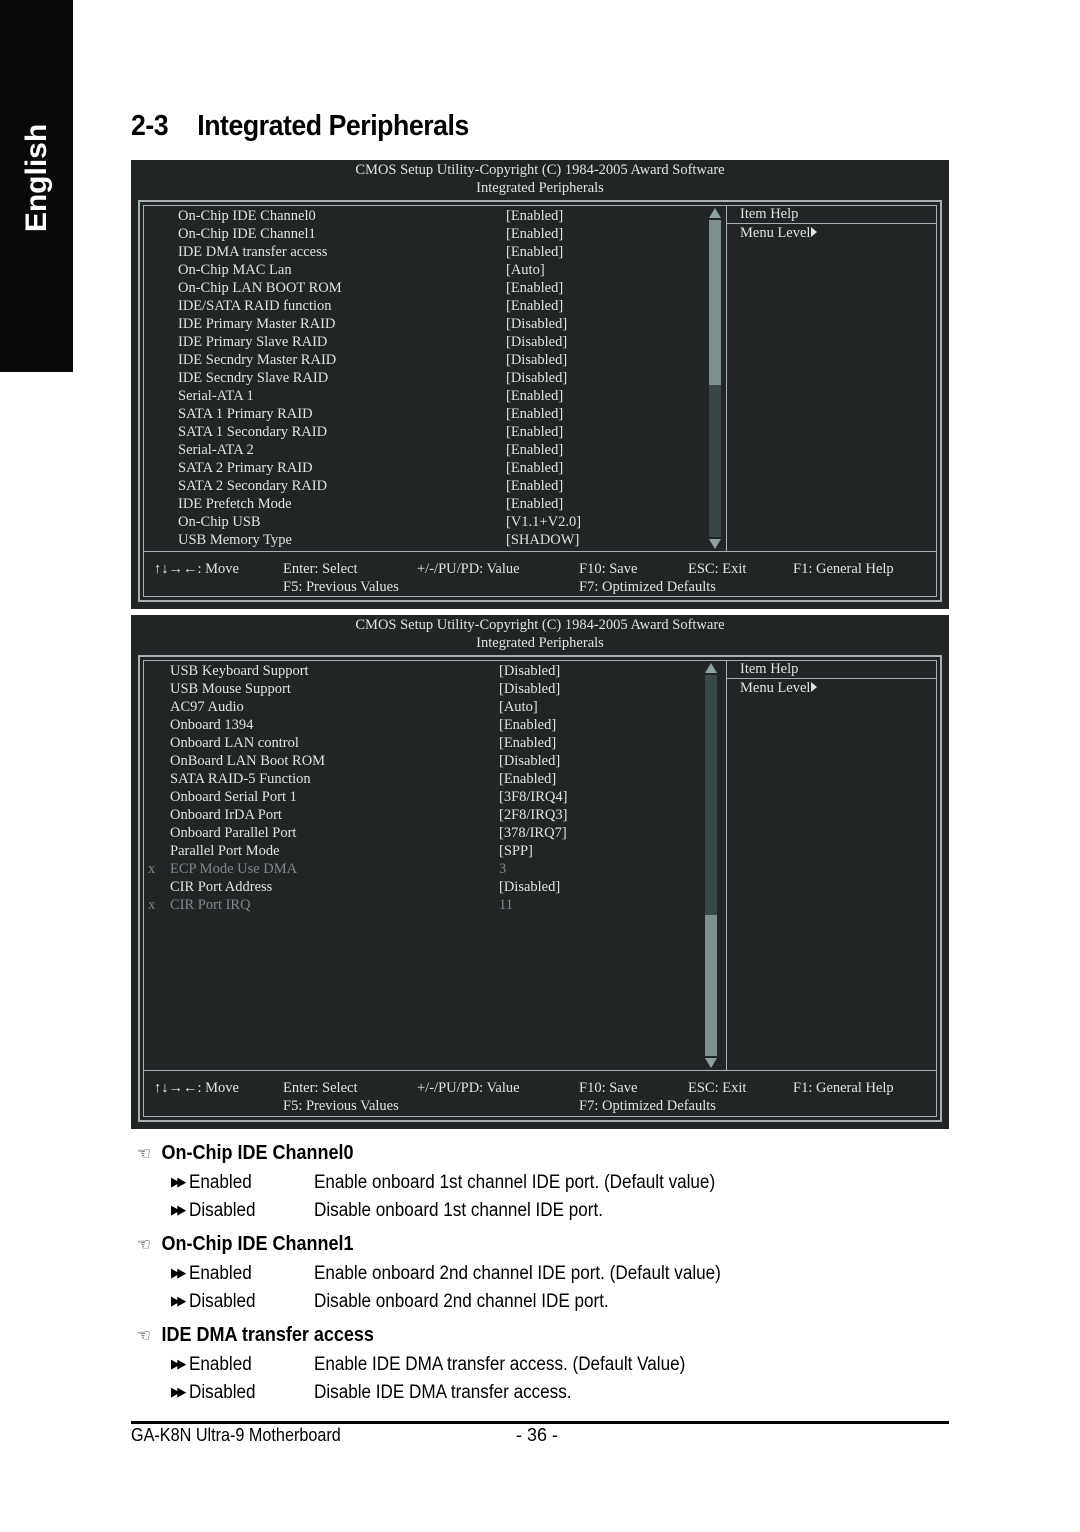 This screenshot has width=1080, height=1532. Describe the element at coordinates (245, 414) in the screenshot. I see `setting-label: SATA 1 Primary RAID` at that location.